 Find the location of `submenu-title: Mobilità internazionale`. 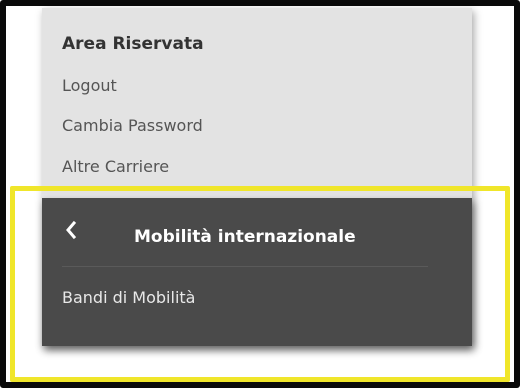

submenu-title: Mobilità internazionale is located at coordinates (245, 237).